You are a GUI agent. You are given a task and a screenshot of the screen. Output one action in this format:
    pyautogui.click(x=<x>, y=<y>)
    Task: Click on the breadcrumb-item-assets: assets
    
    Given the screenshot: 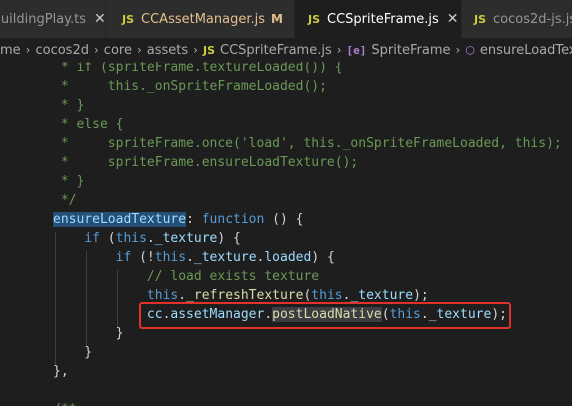 What is the action you would take?
    pyautogui.click(x=167, y=50)
    